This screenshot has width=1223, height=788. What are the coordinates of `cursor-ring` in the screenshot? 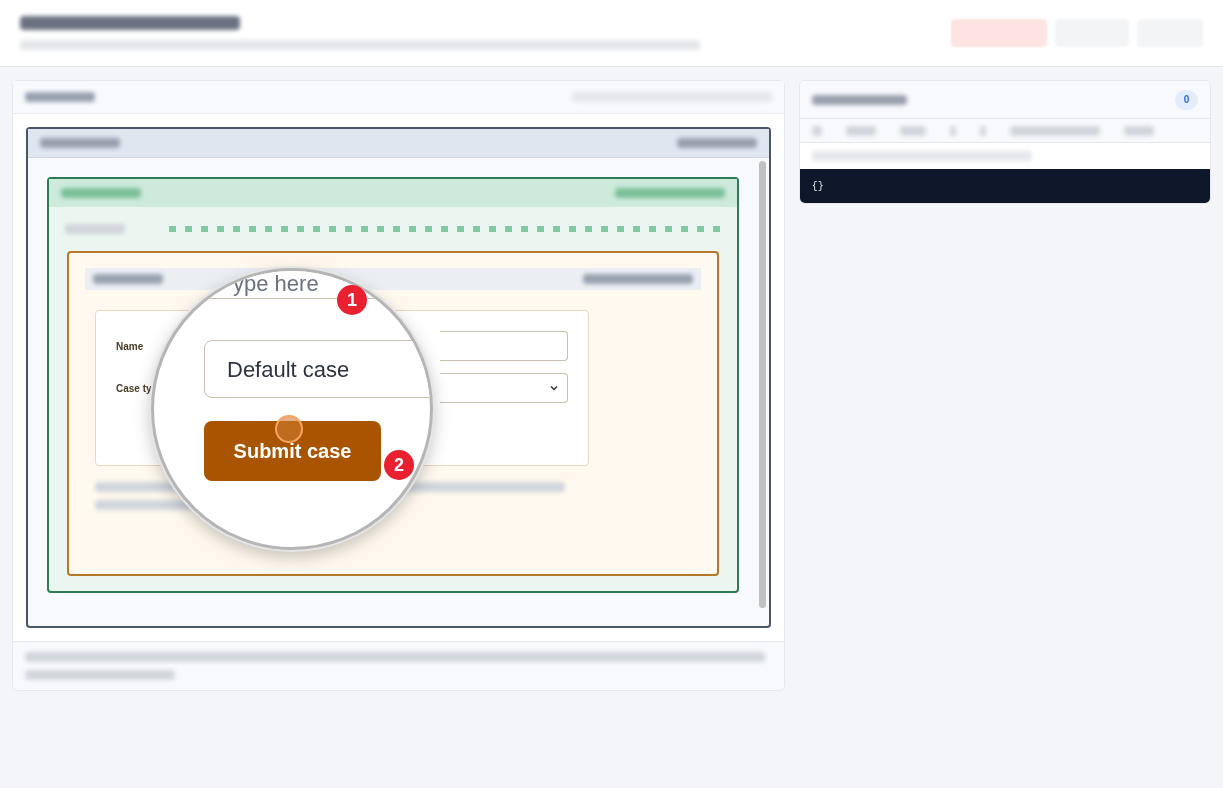 It's located at (289, 429).